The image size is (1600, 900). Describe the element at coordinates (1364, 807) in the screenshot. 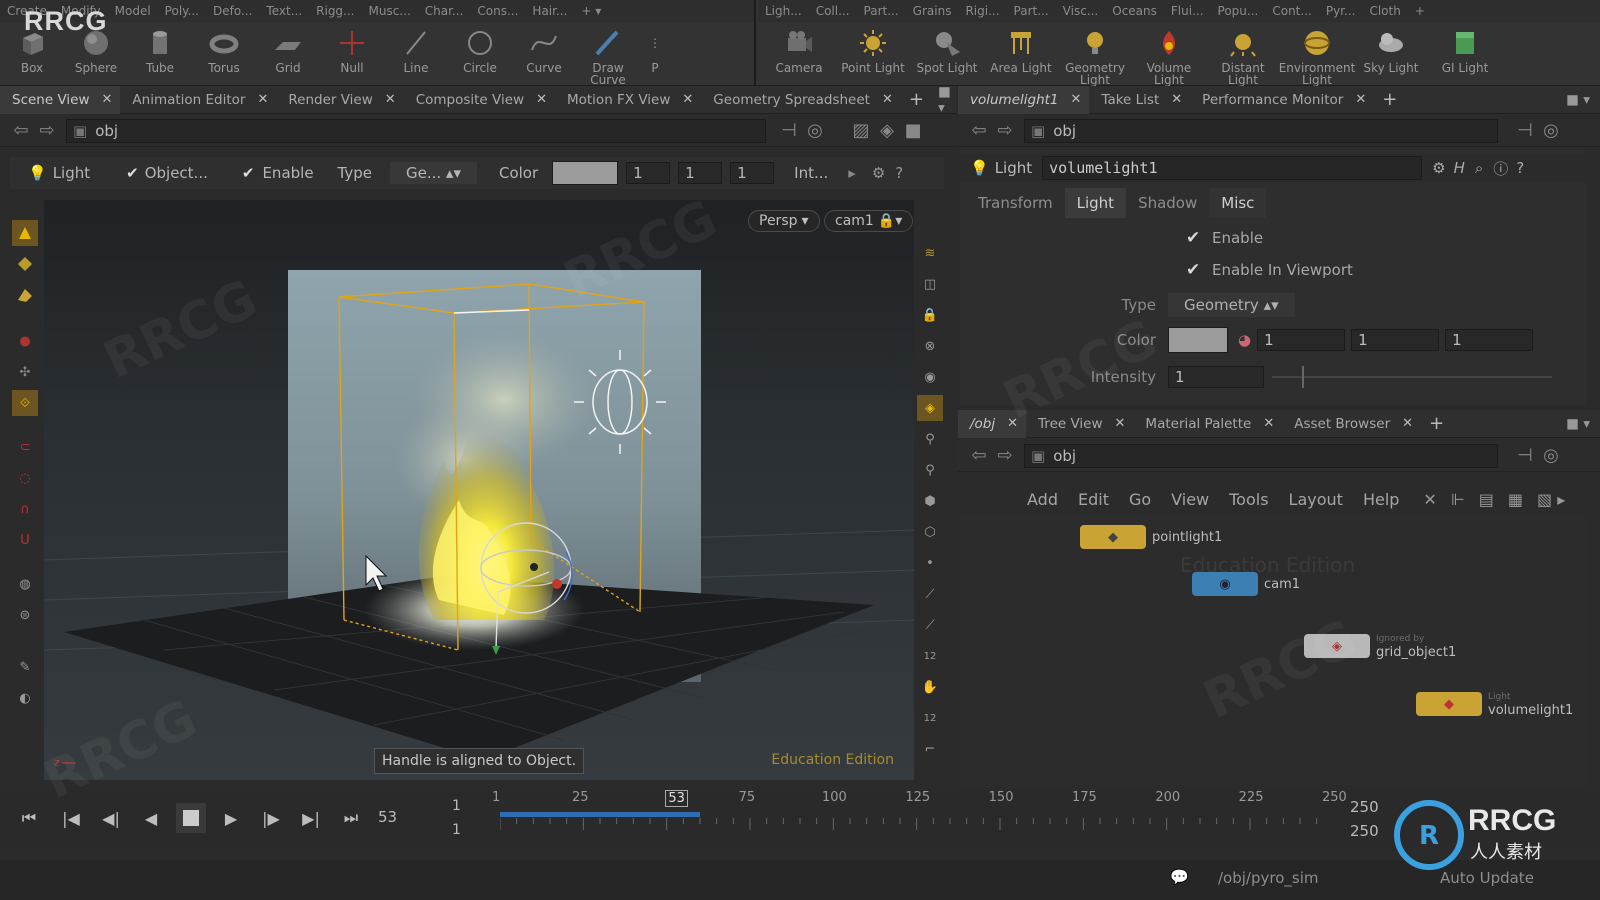

I see `end-frame-field: 250` at that location.